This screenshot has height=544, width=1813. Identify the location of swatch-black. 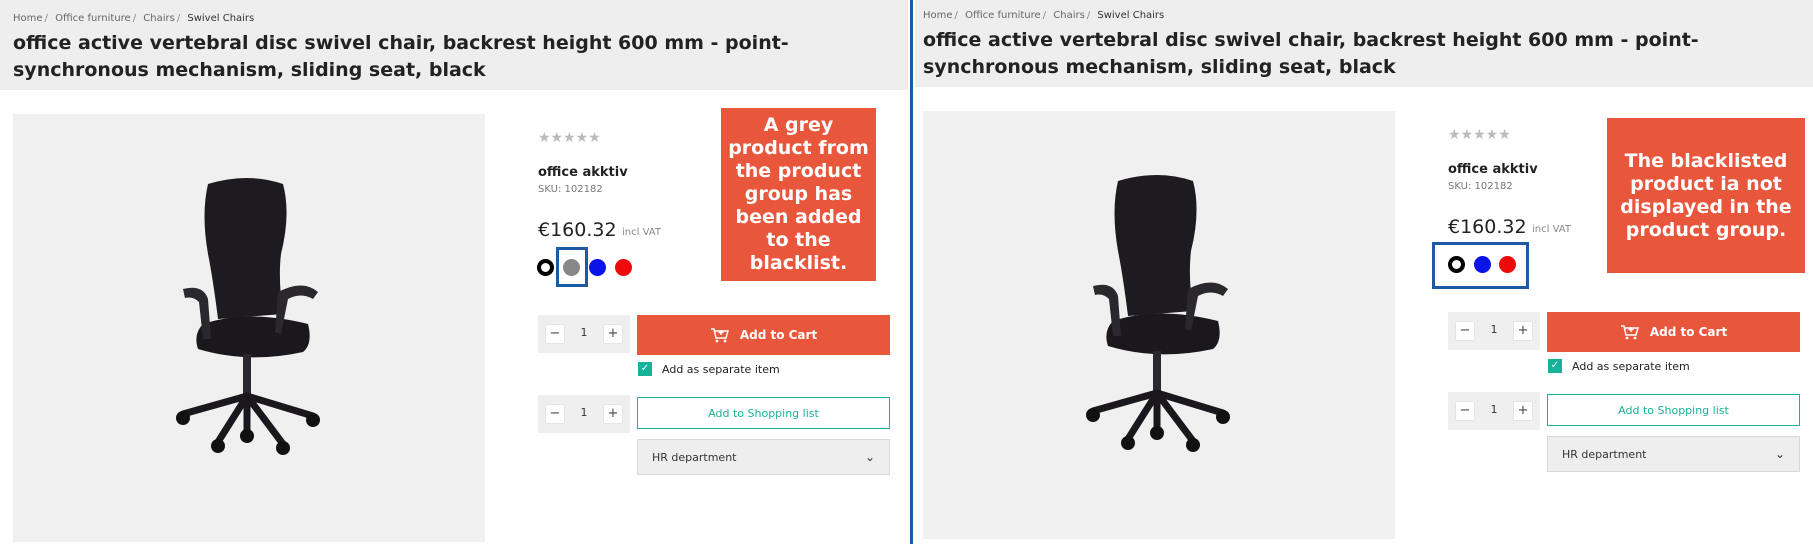
(545, 267).